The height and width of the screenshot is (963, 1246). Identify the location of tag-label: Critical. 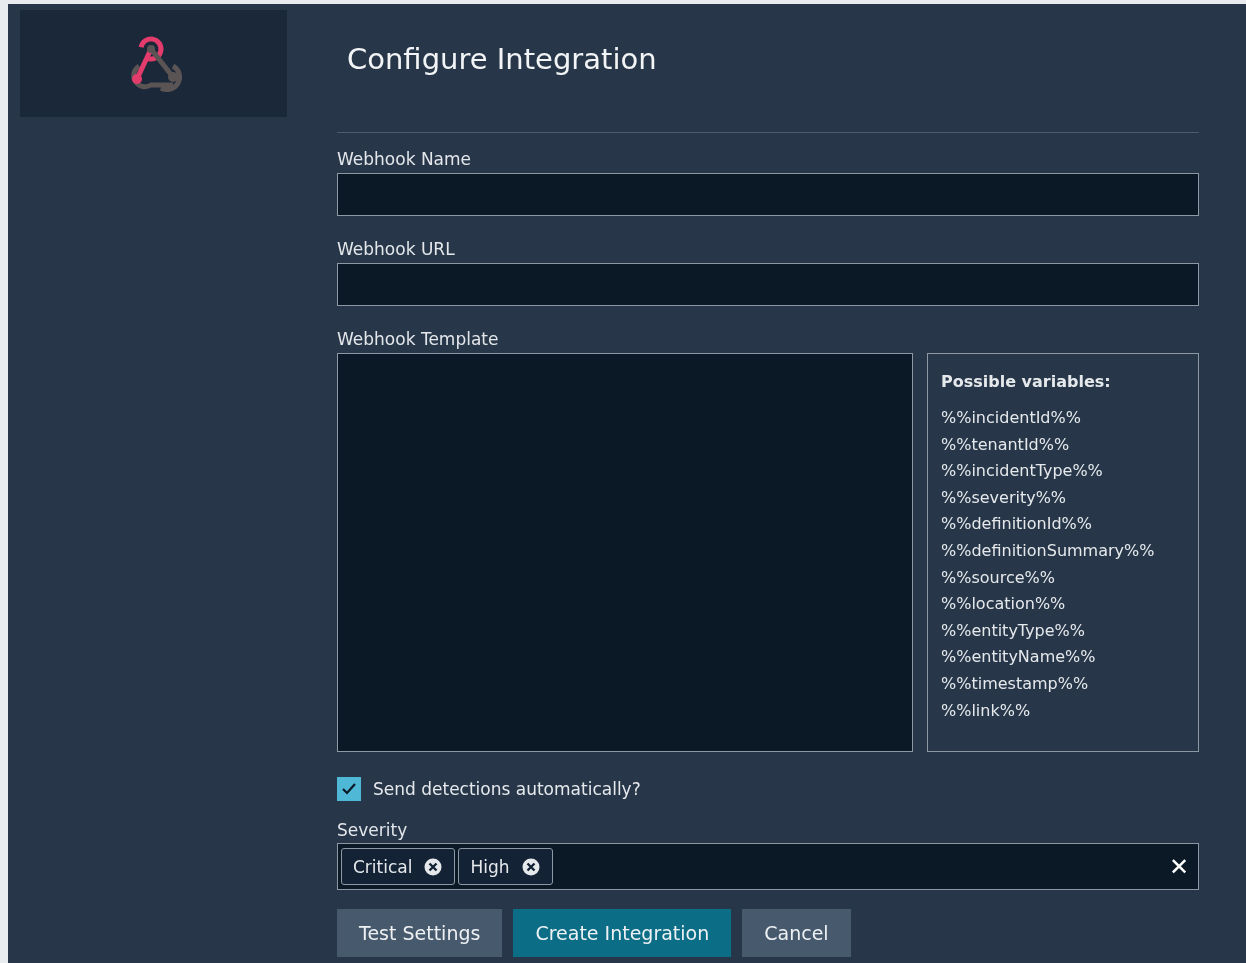
(383, 866).